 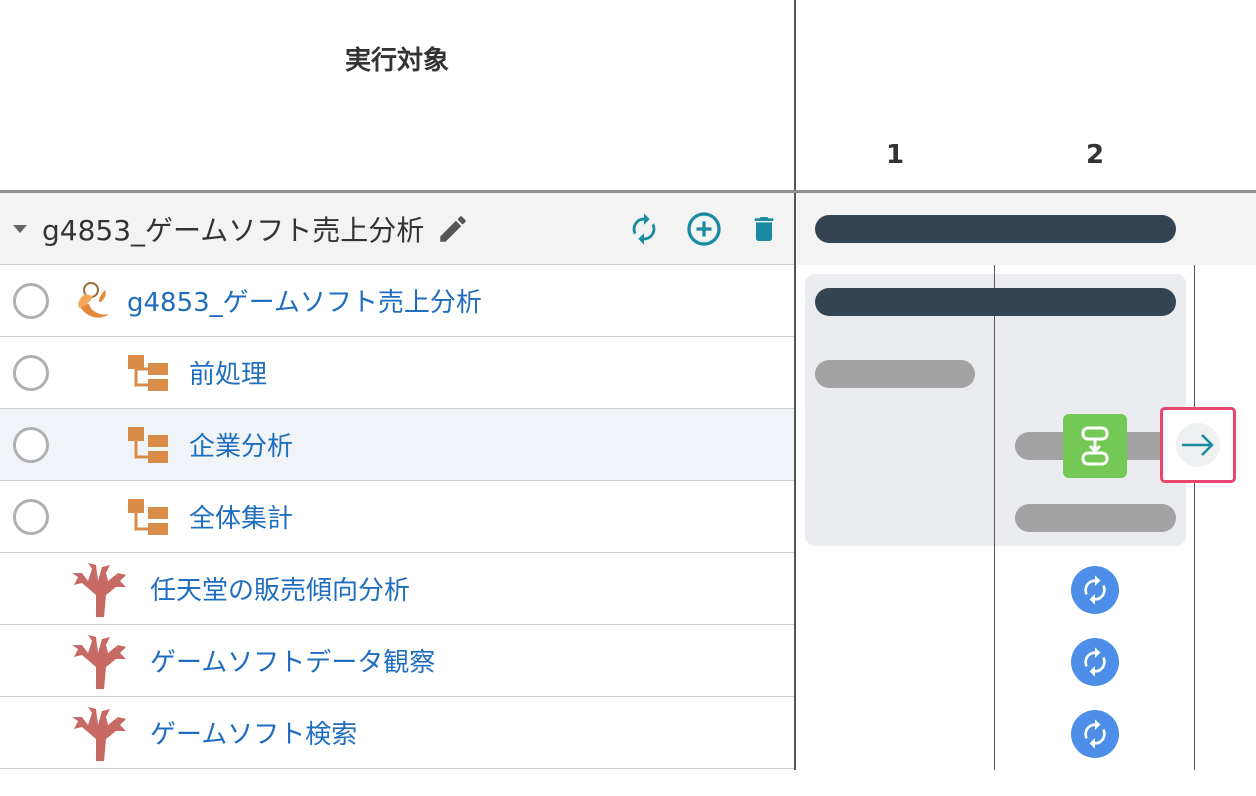 What do you see at coordinates (20, 229) in the screenshot?
I see `caret-down-icon` at bounding box center [20, 229].